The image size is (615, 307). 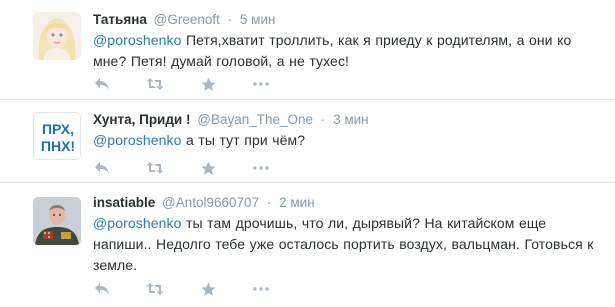 What do you see at coordinates (258, 19) in the screenshot?
I see `tweet-timestamp: 5 мин` at bounding box center [258, 19].